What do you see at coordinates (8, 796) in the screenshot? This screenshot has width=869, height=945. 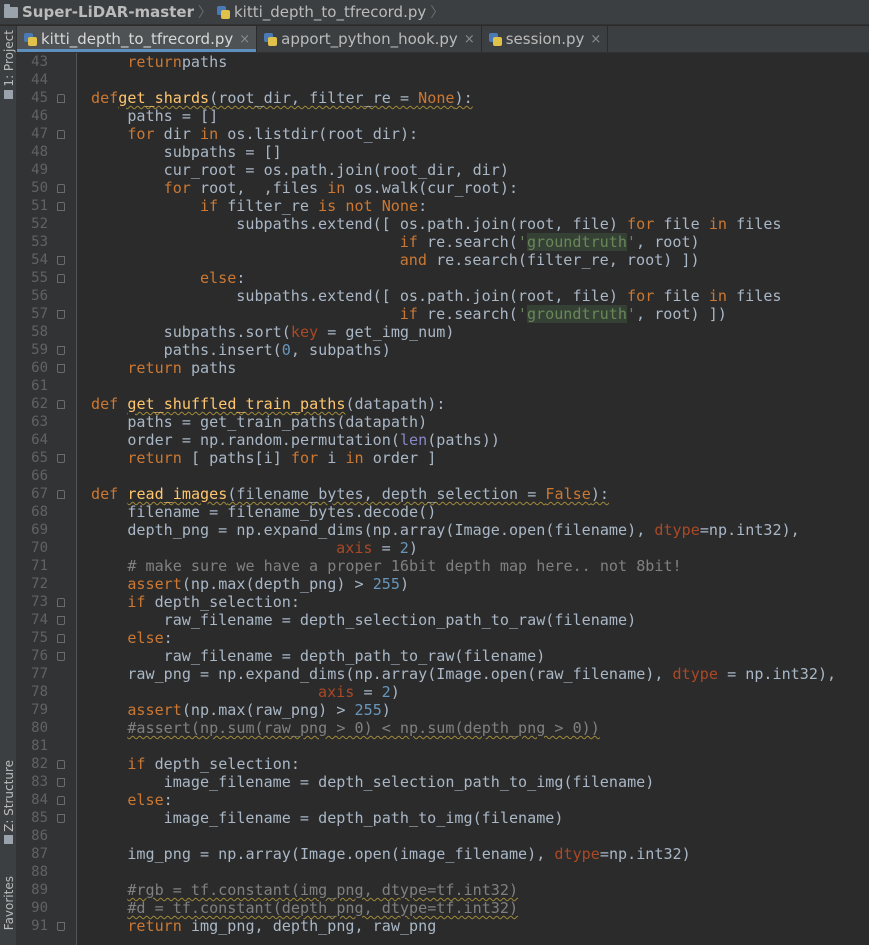 I see `structure-tool-label: Z: Structure` at bounding box center [8, 796].